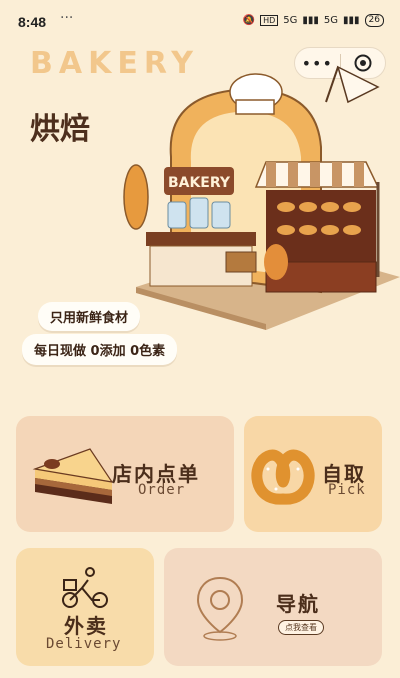 This screenshot has height=678, width=400. Describe the element at coordinates (220, 608) in the screenshot. I see `map-pin-icon` at that location.